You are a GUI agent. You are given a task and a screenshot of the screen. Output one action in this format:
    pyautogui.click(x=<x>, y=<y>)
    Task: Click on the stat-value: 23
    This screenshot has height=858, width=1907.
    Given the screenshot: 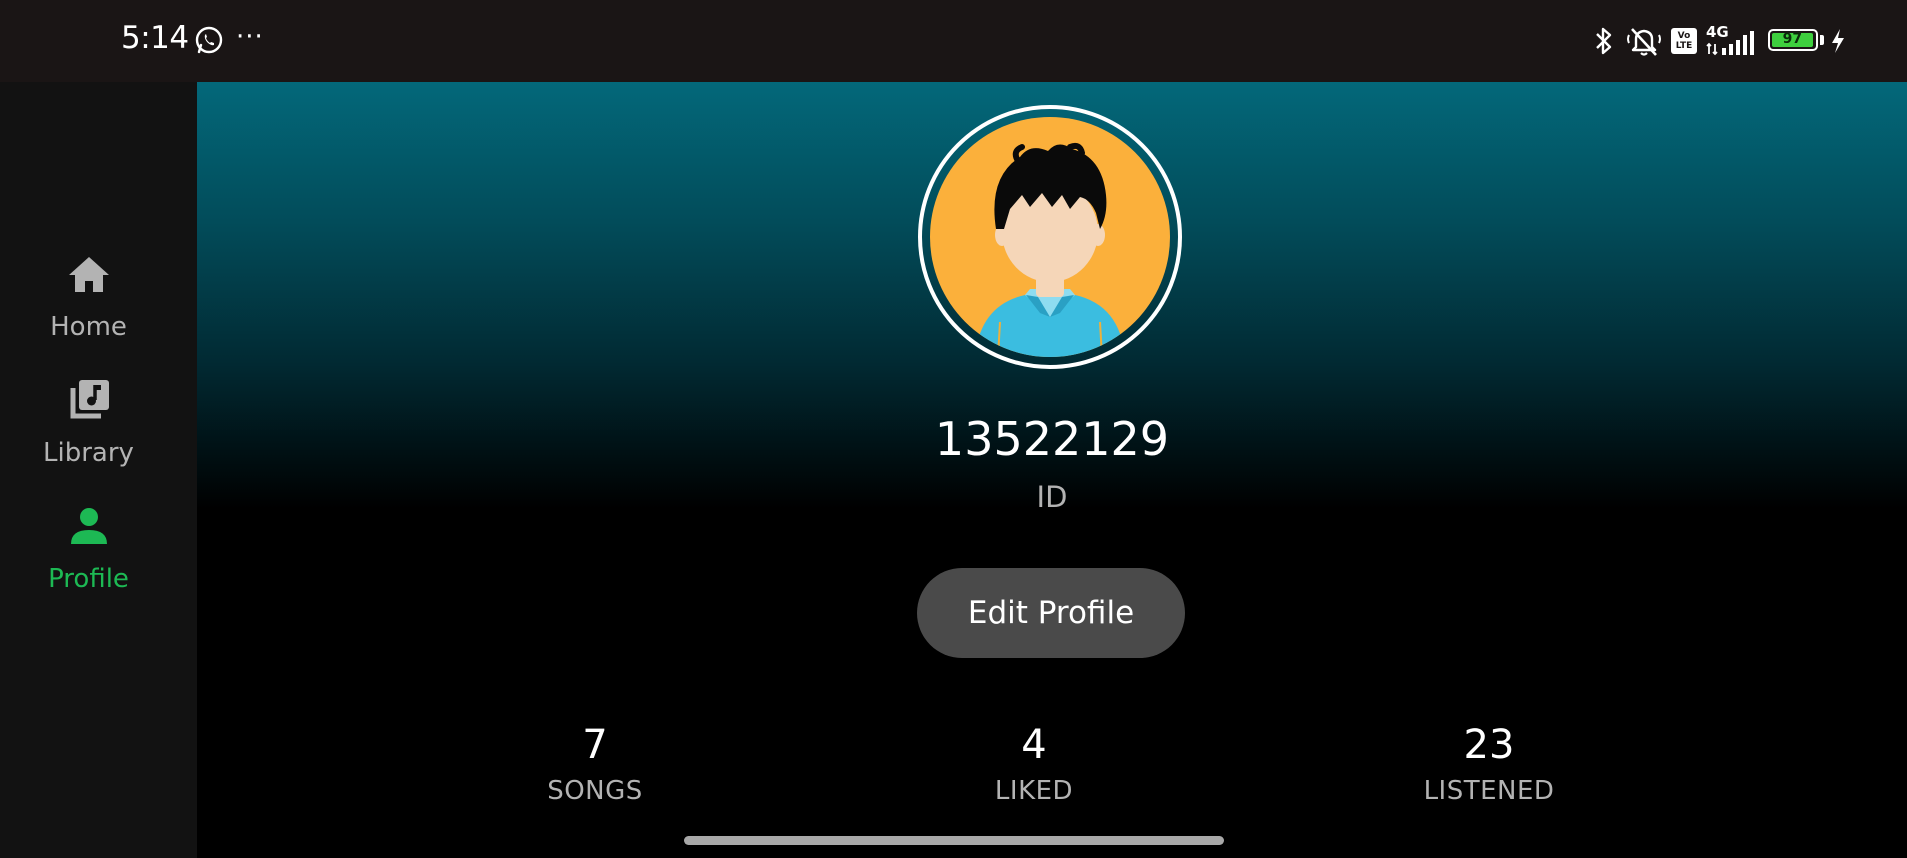 What is the action you would take?
    pyautogui.click(x=1489, y=745)
    